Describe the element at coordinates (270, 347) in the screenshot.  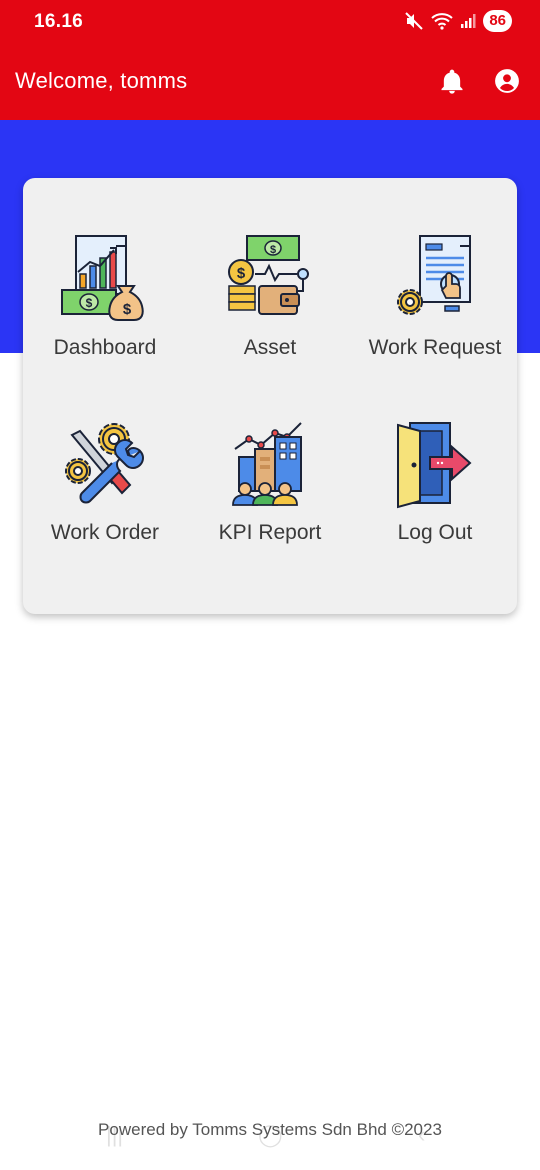
I see `asset-label: Asset` at that location.